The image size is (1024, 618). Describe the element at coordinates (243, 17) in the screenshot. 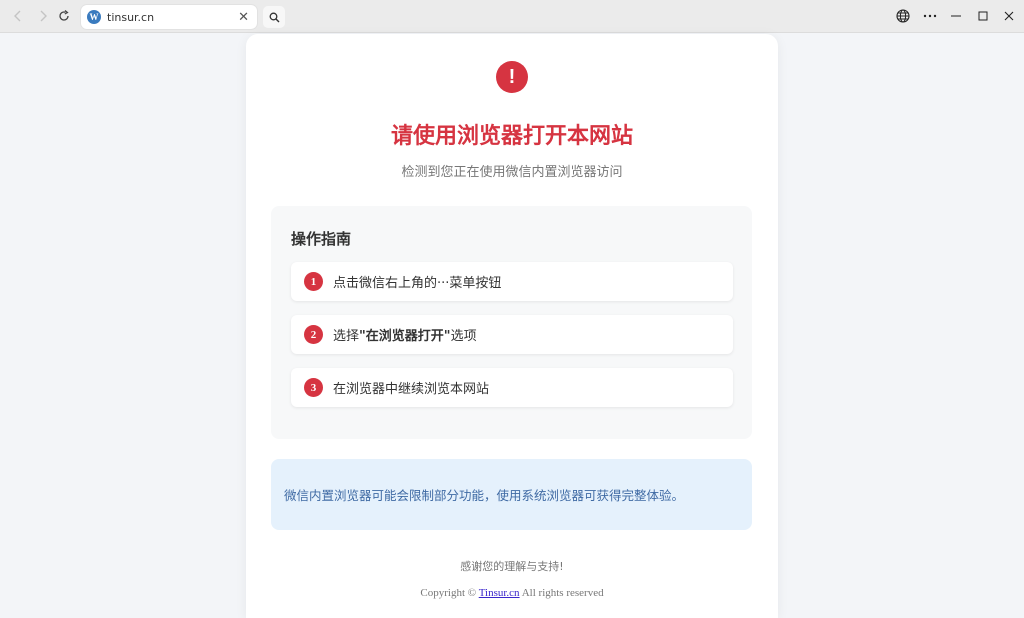

I see `tab-close-icon: ✕` at that location.